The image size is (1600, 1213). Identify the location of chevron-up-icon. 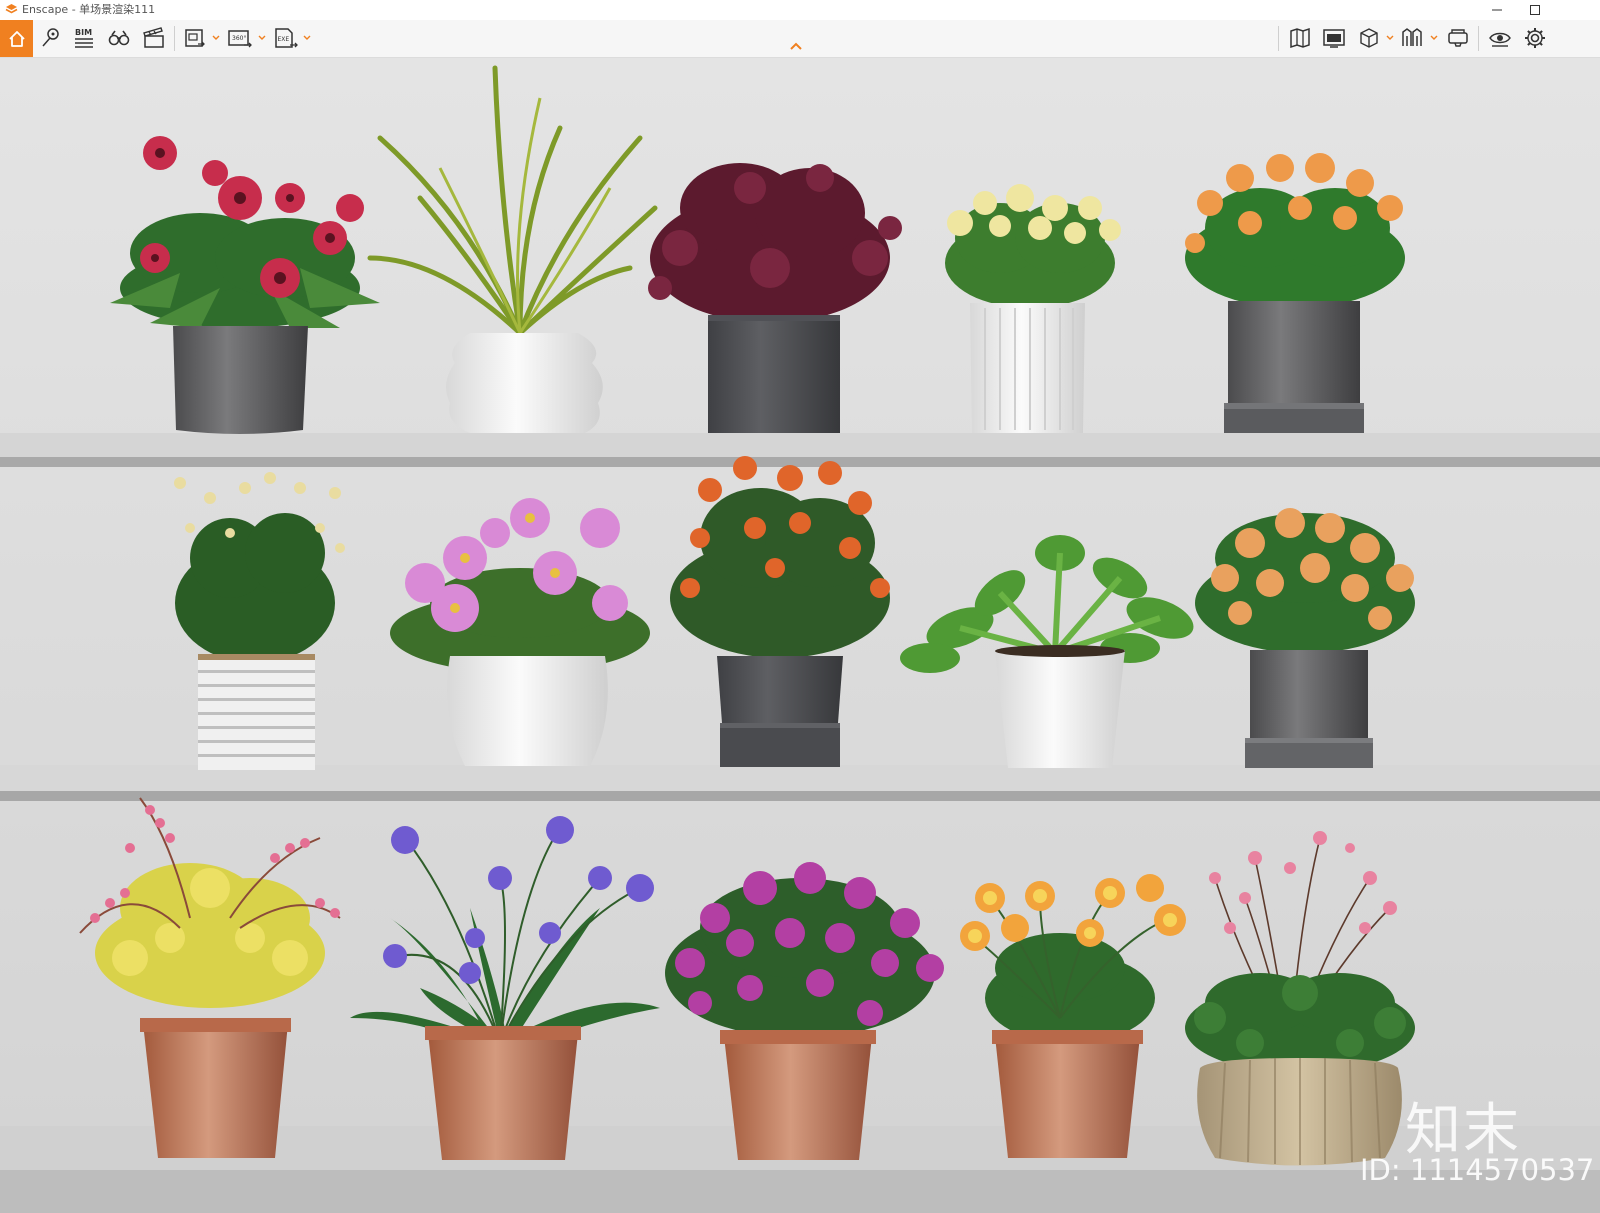
(796, 47).